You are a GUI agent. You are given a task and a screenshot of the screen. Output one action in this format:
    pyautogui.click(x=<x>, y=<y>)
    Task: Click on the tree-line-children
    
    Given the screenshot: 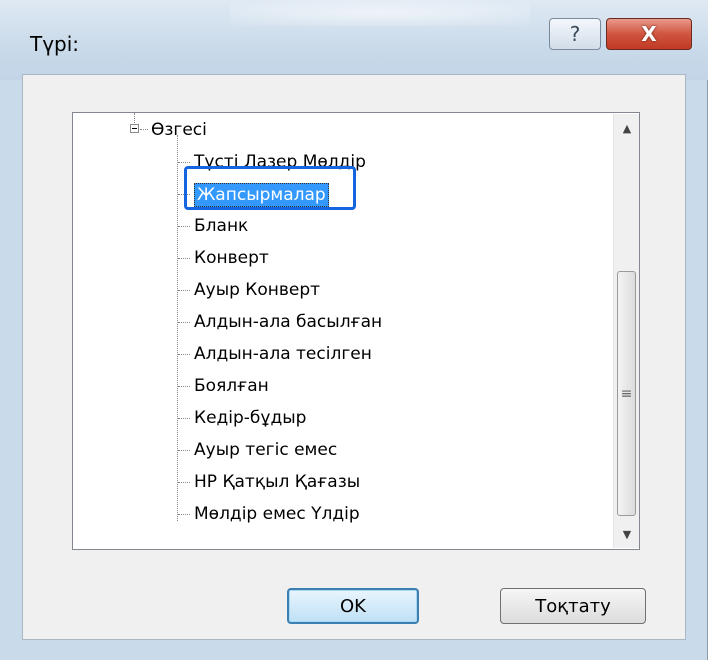 What is the action you would take?
    pyautogui.click(x=177, y=328)
    